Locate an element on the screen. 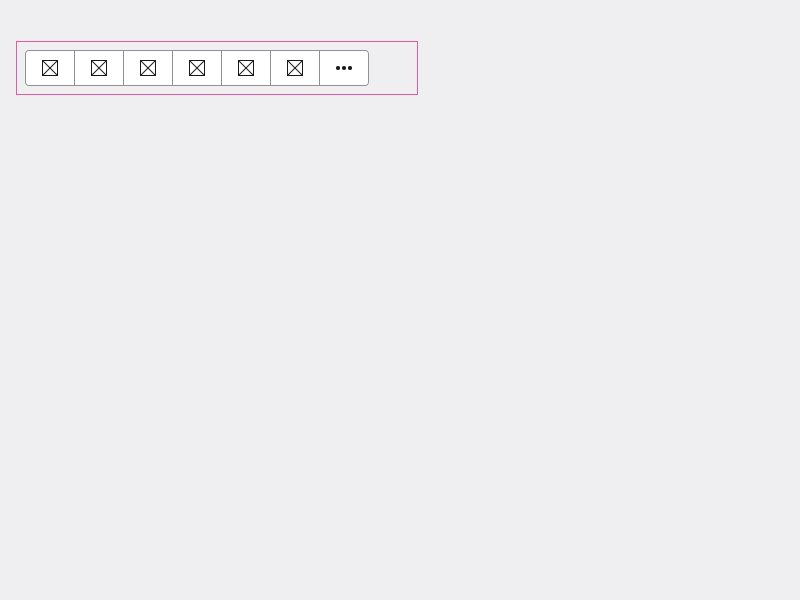  toolbar is located at coordinates (197, 68).